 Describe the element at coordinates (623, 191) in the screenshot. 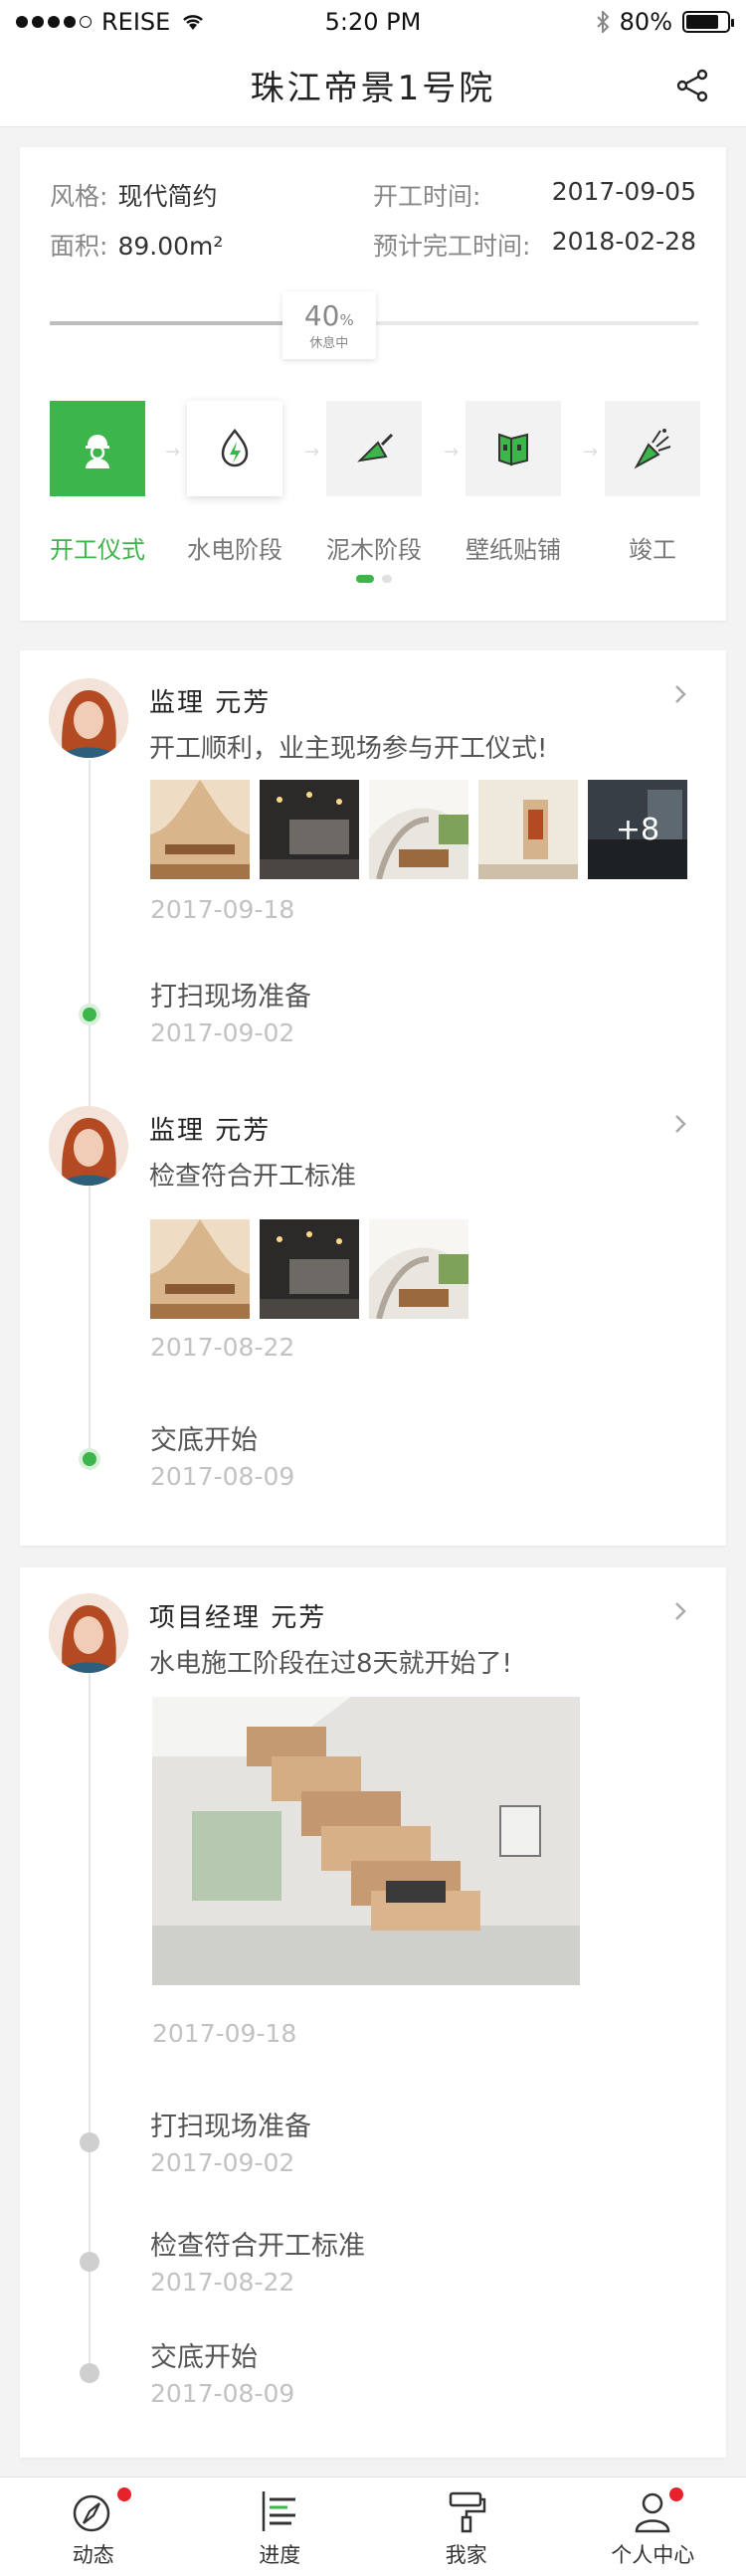

I see `start-value: 2017-09-05` at that location.